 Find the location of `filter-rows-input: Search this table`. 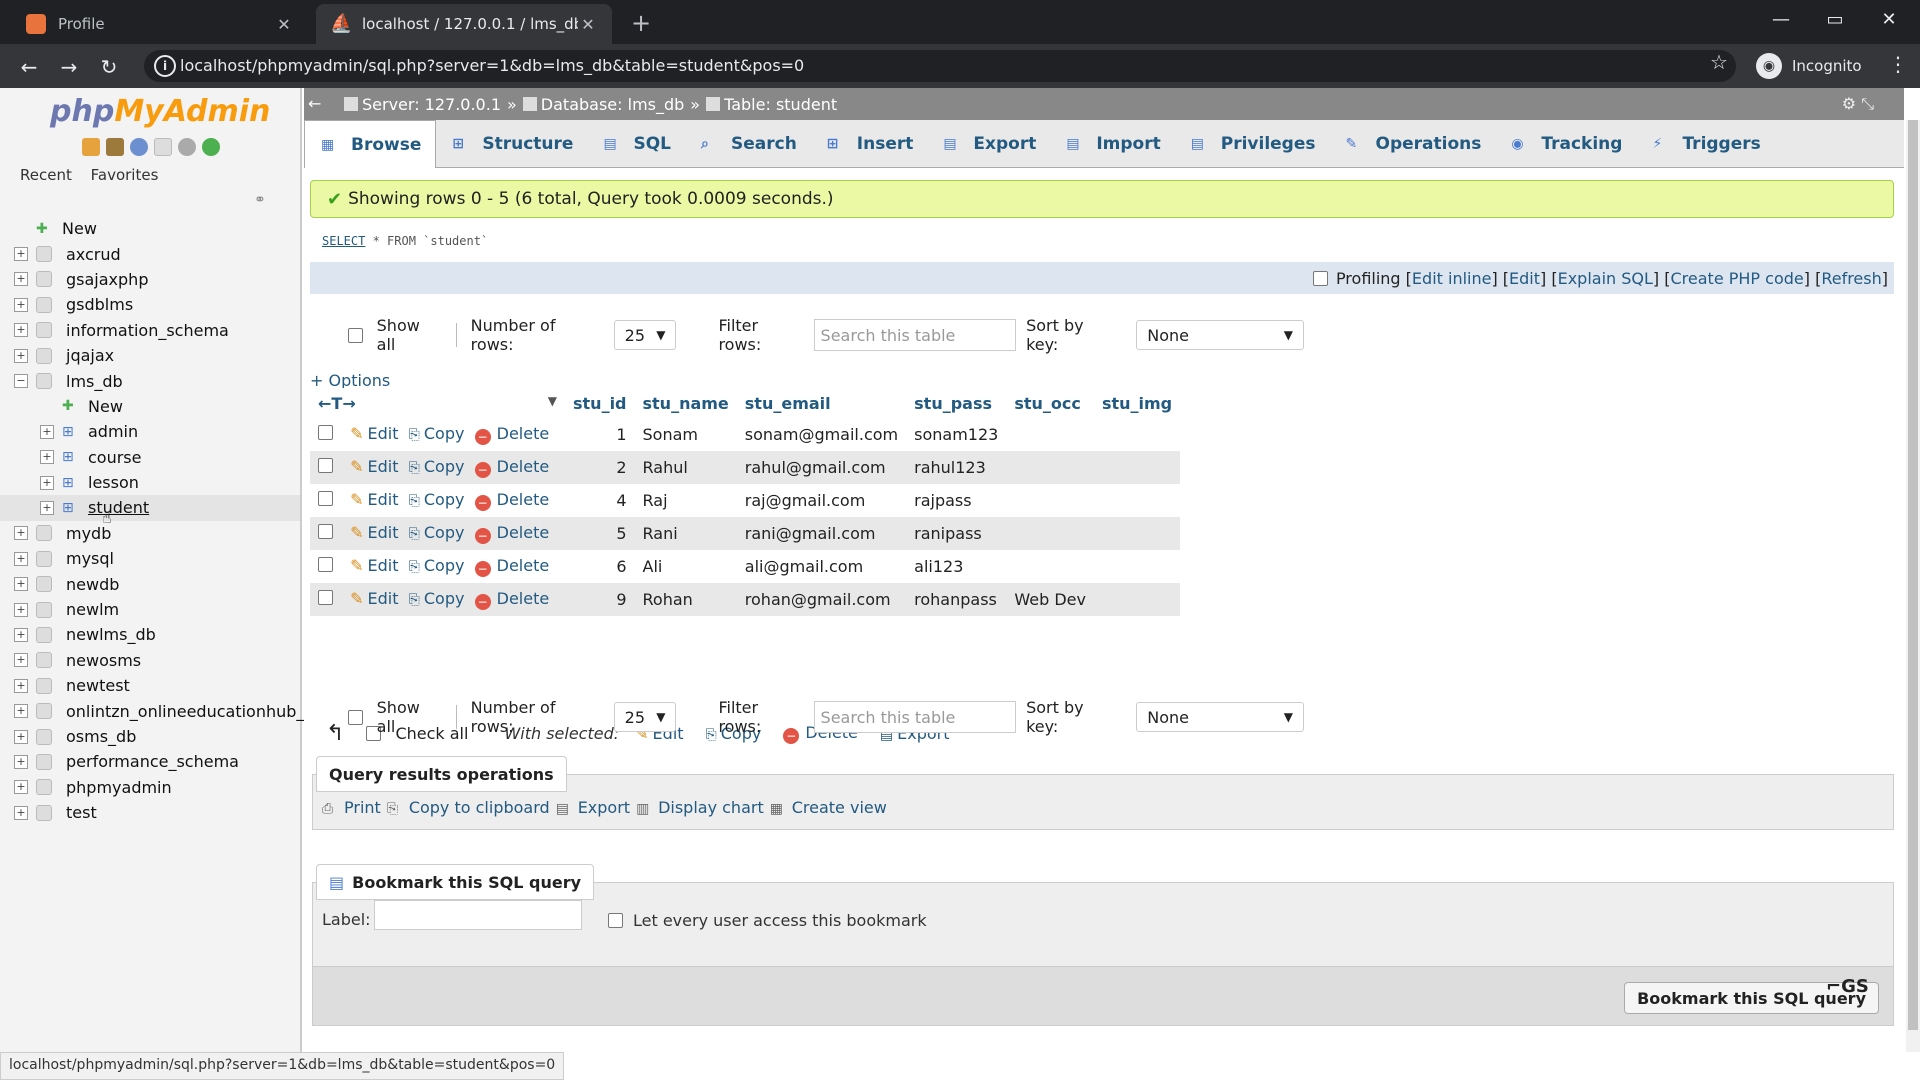

filter-rows-input: Search this table is located at coordinates (915, 717).